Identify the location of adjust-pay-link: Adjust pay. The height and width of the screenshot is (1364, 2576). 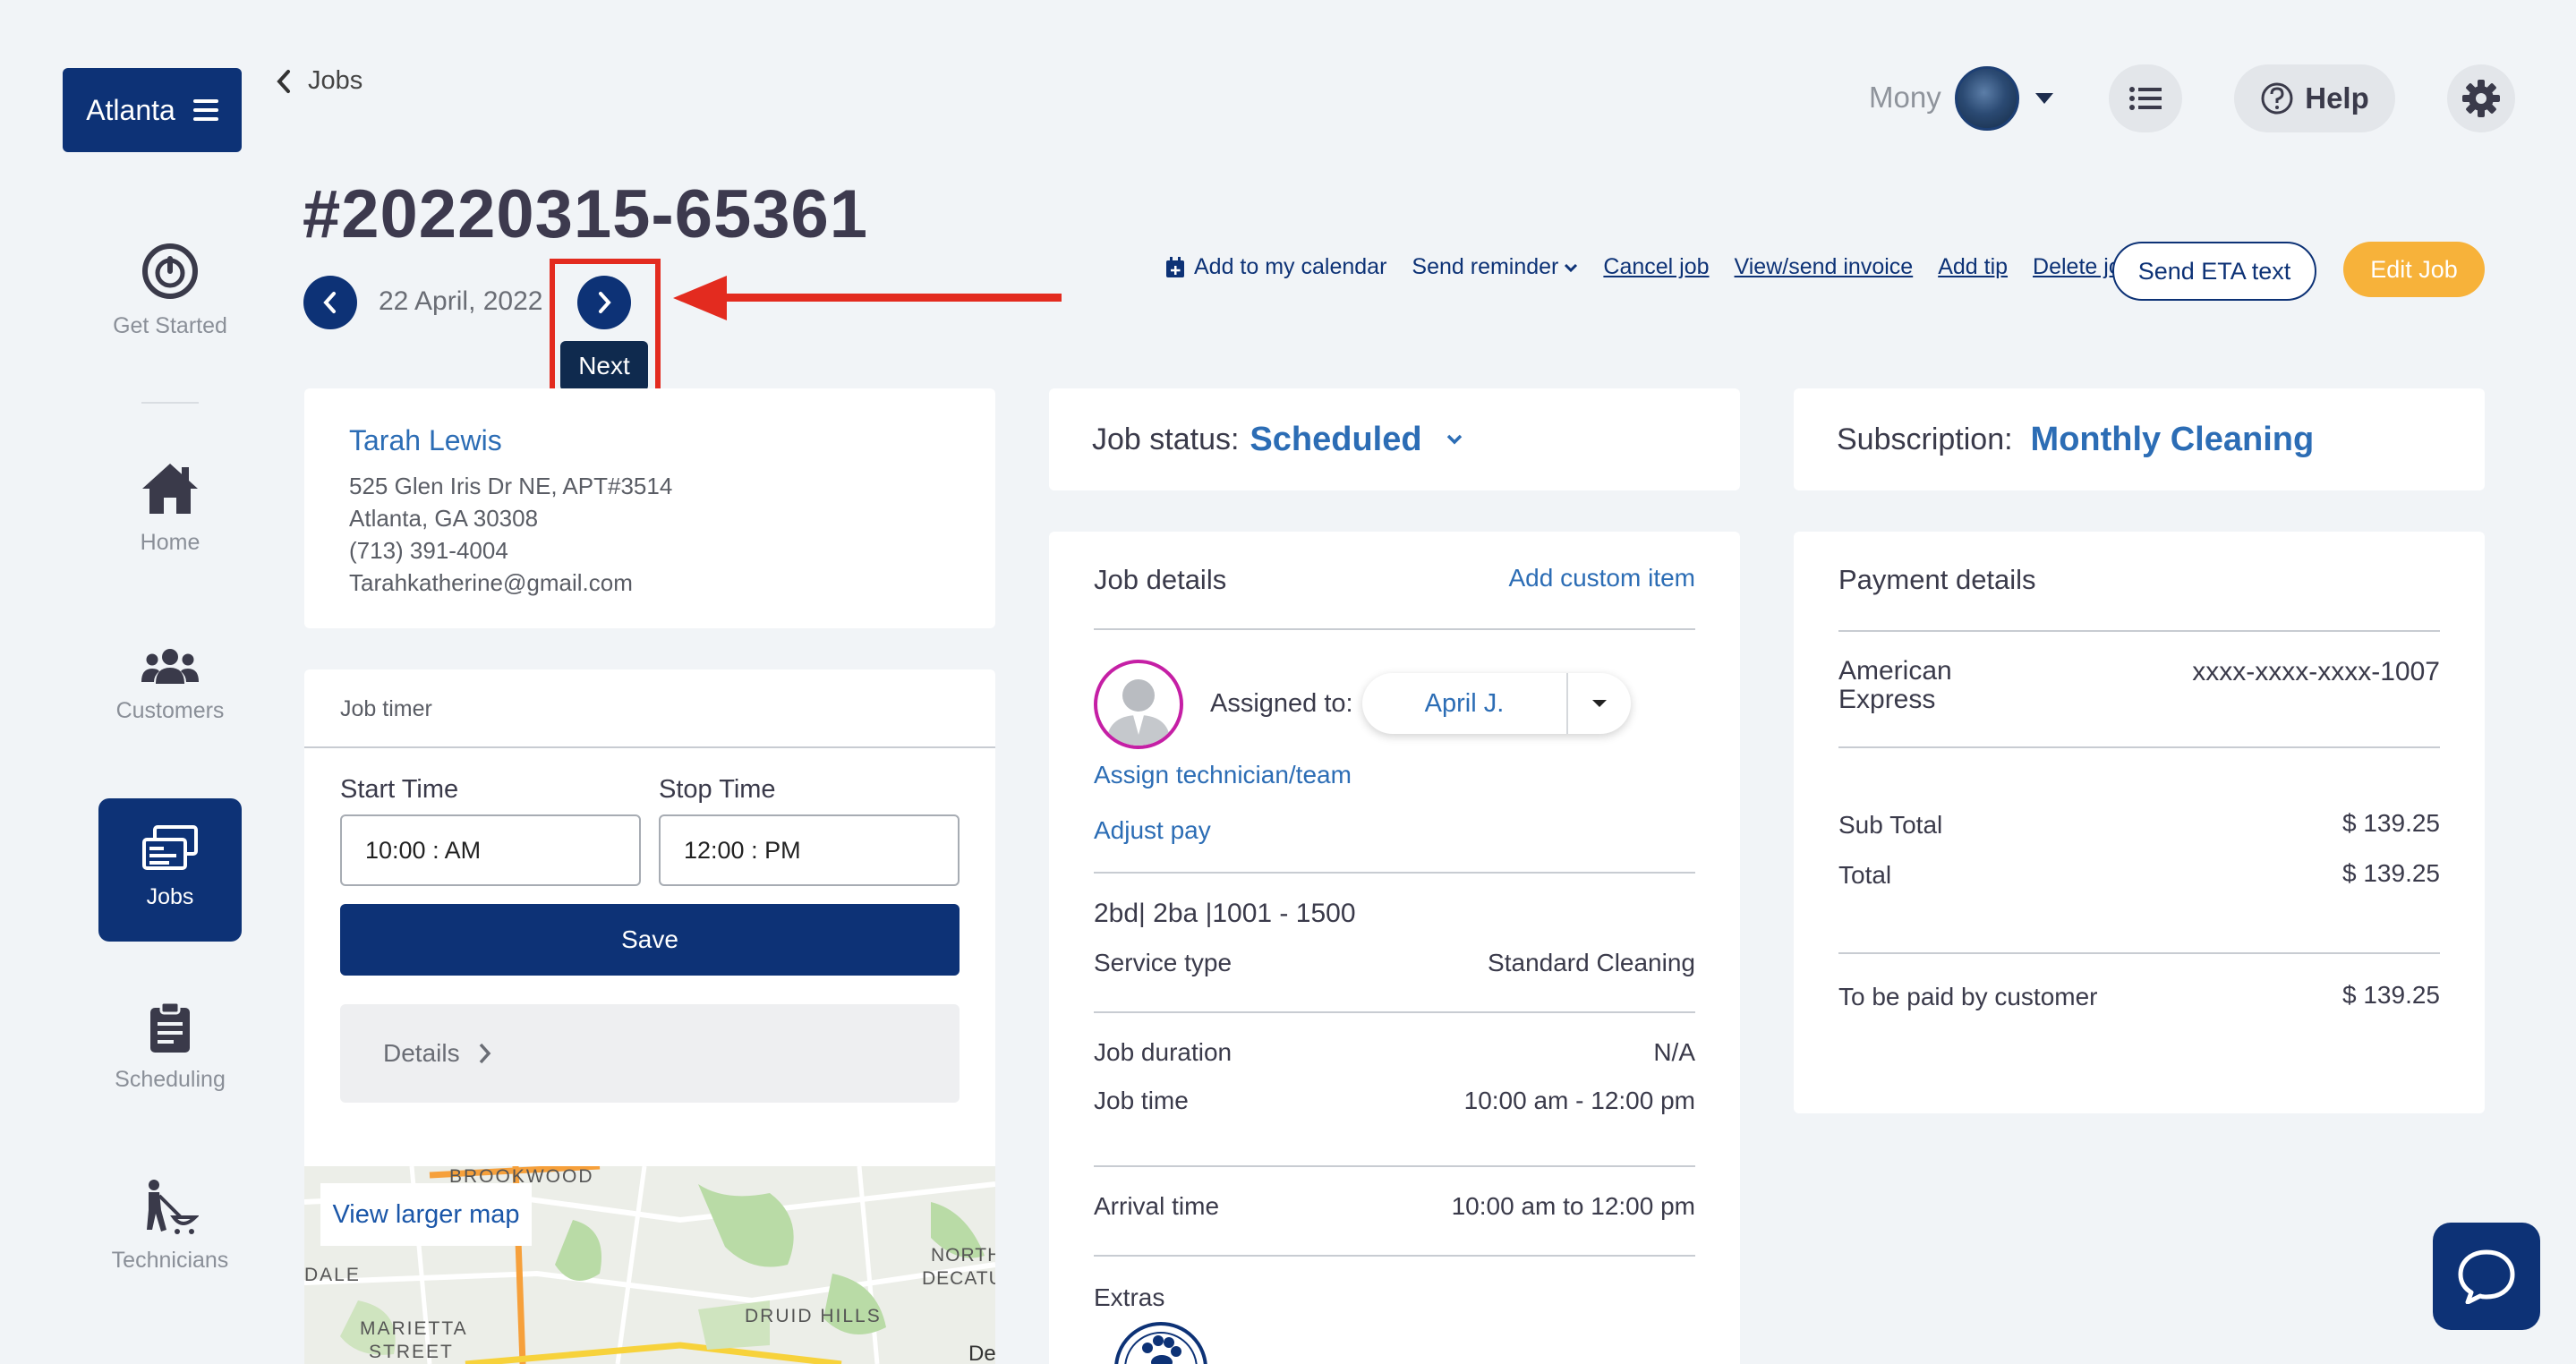
(1152, 830).